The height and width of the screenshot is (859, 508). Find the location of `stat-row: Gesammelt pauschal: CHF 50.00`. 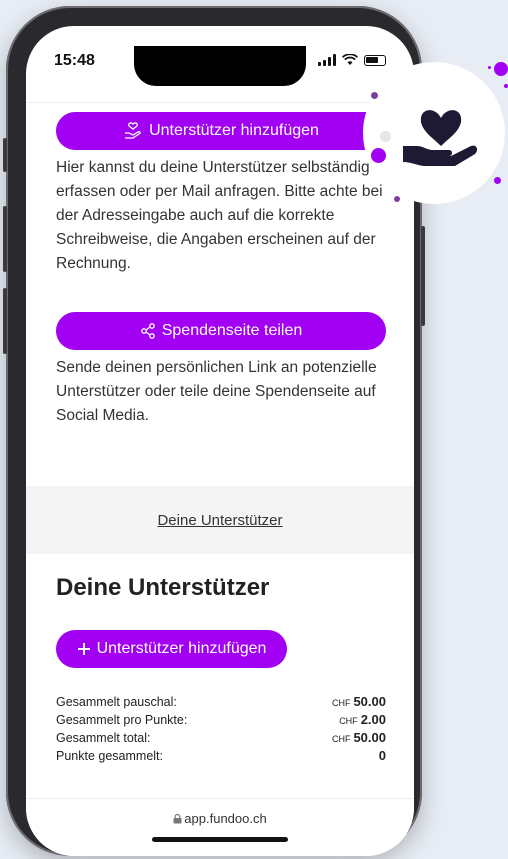

stat-row: Gesammelt pauschal: CHF 50.00 is located at coordinates (221, 703).